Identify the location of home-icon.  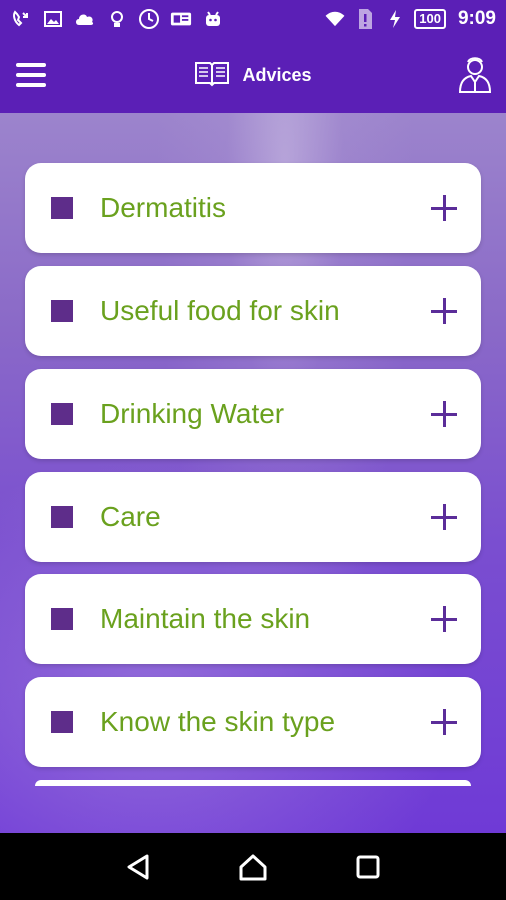
(253, 867).